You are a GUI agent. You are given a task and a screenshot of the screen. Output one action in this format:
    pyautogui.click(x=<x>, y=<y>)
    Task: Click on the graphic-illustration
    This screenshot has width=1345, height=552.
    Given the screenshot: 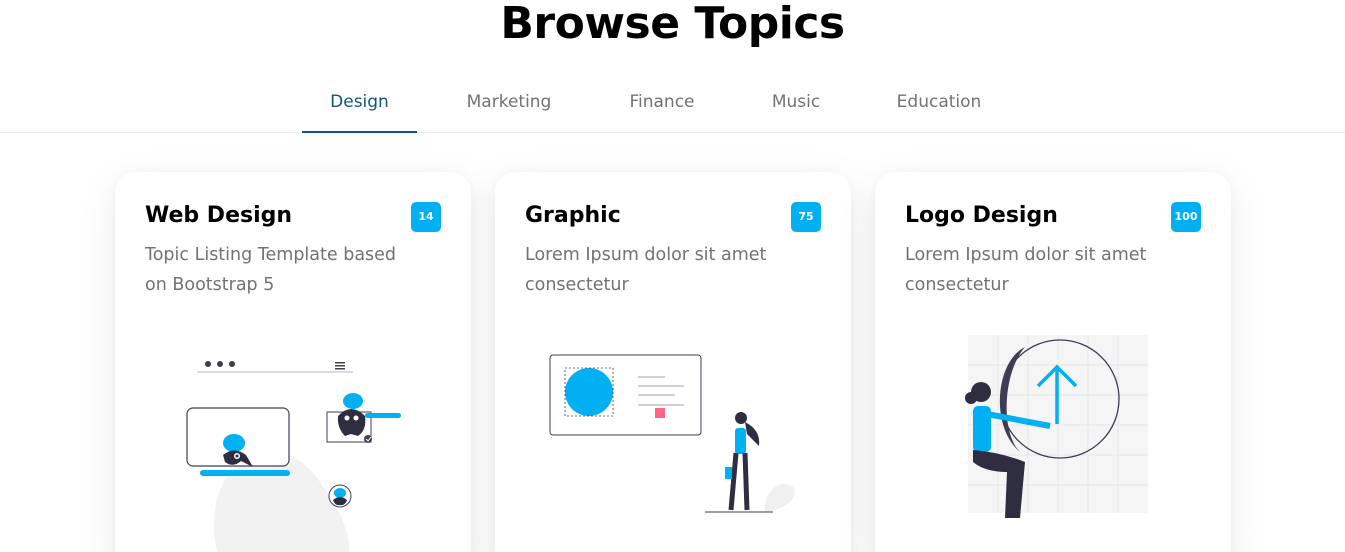 What is the action you would take?
    pyautogui.click(x=672, y=433)
    